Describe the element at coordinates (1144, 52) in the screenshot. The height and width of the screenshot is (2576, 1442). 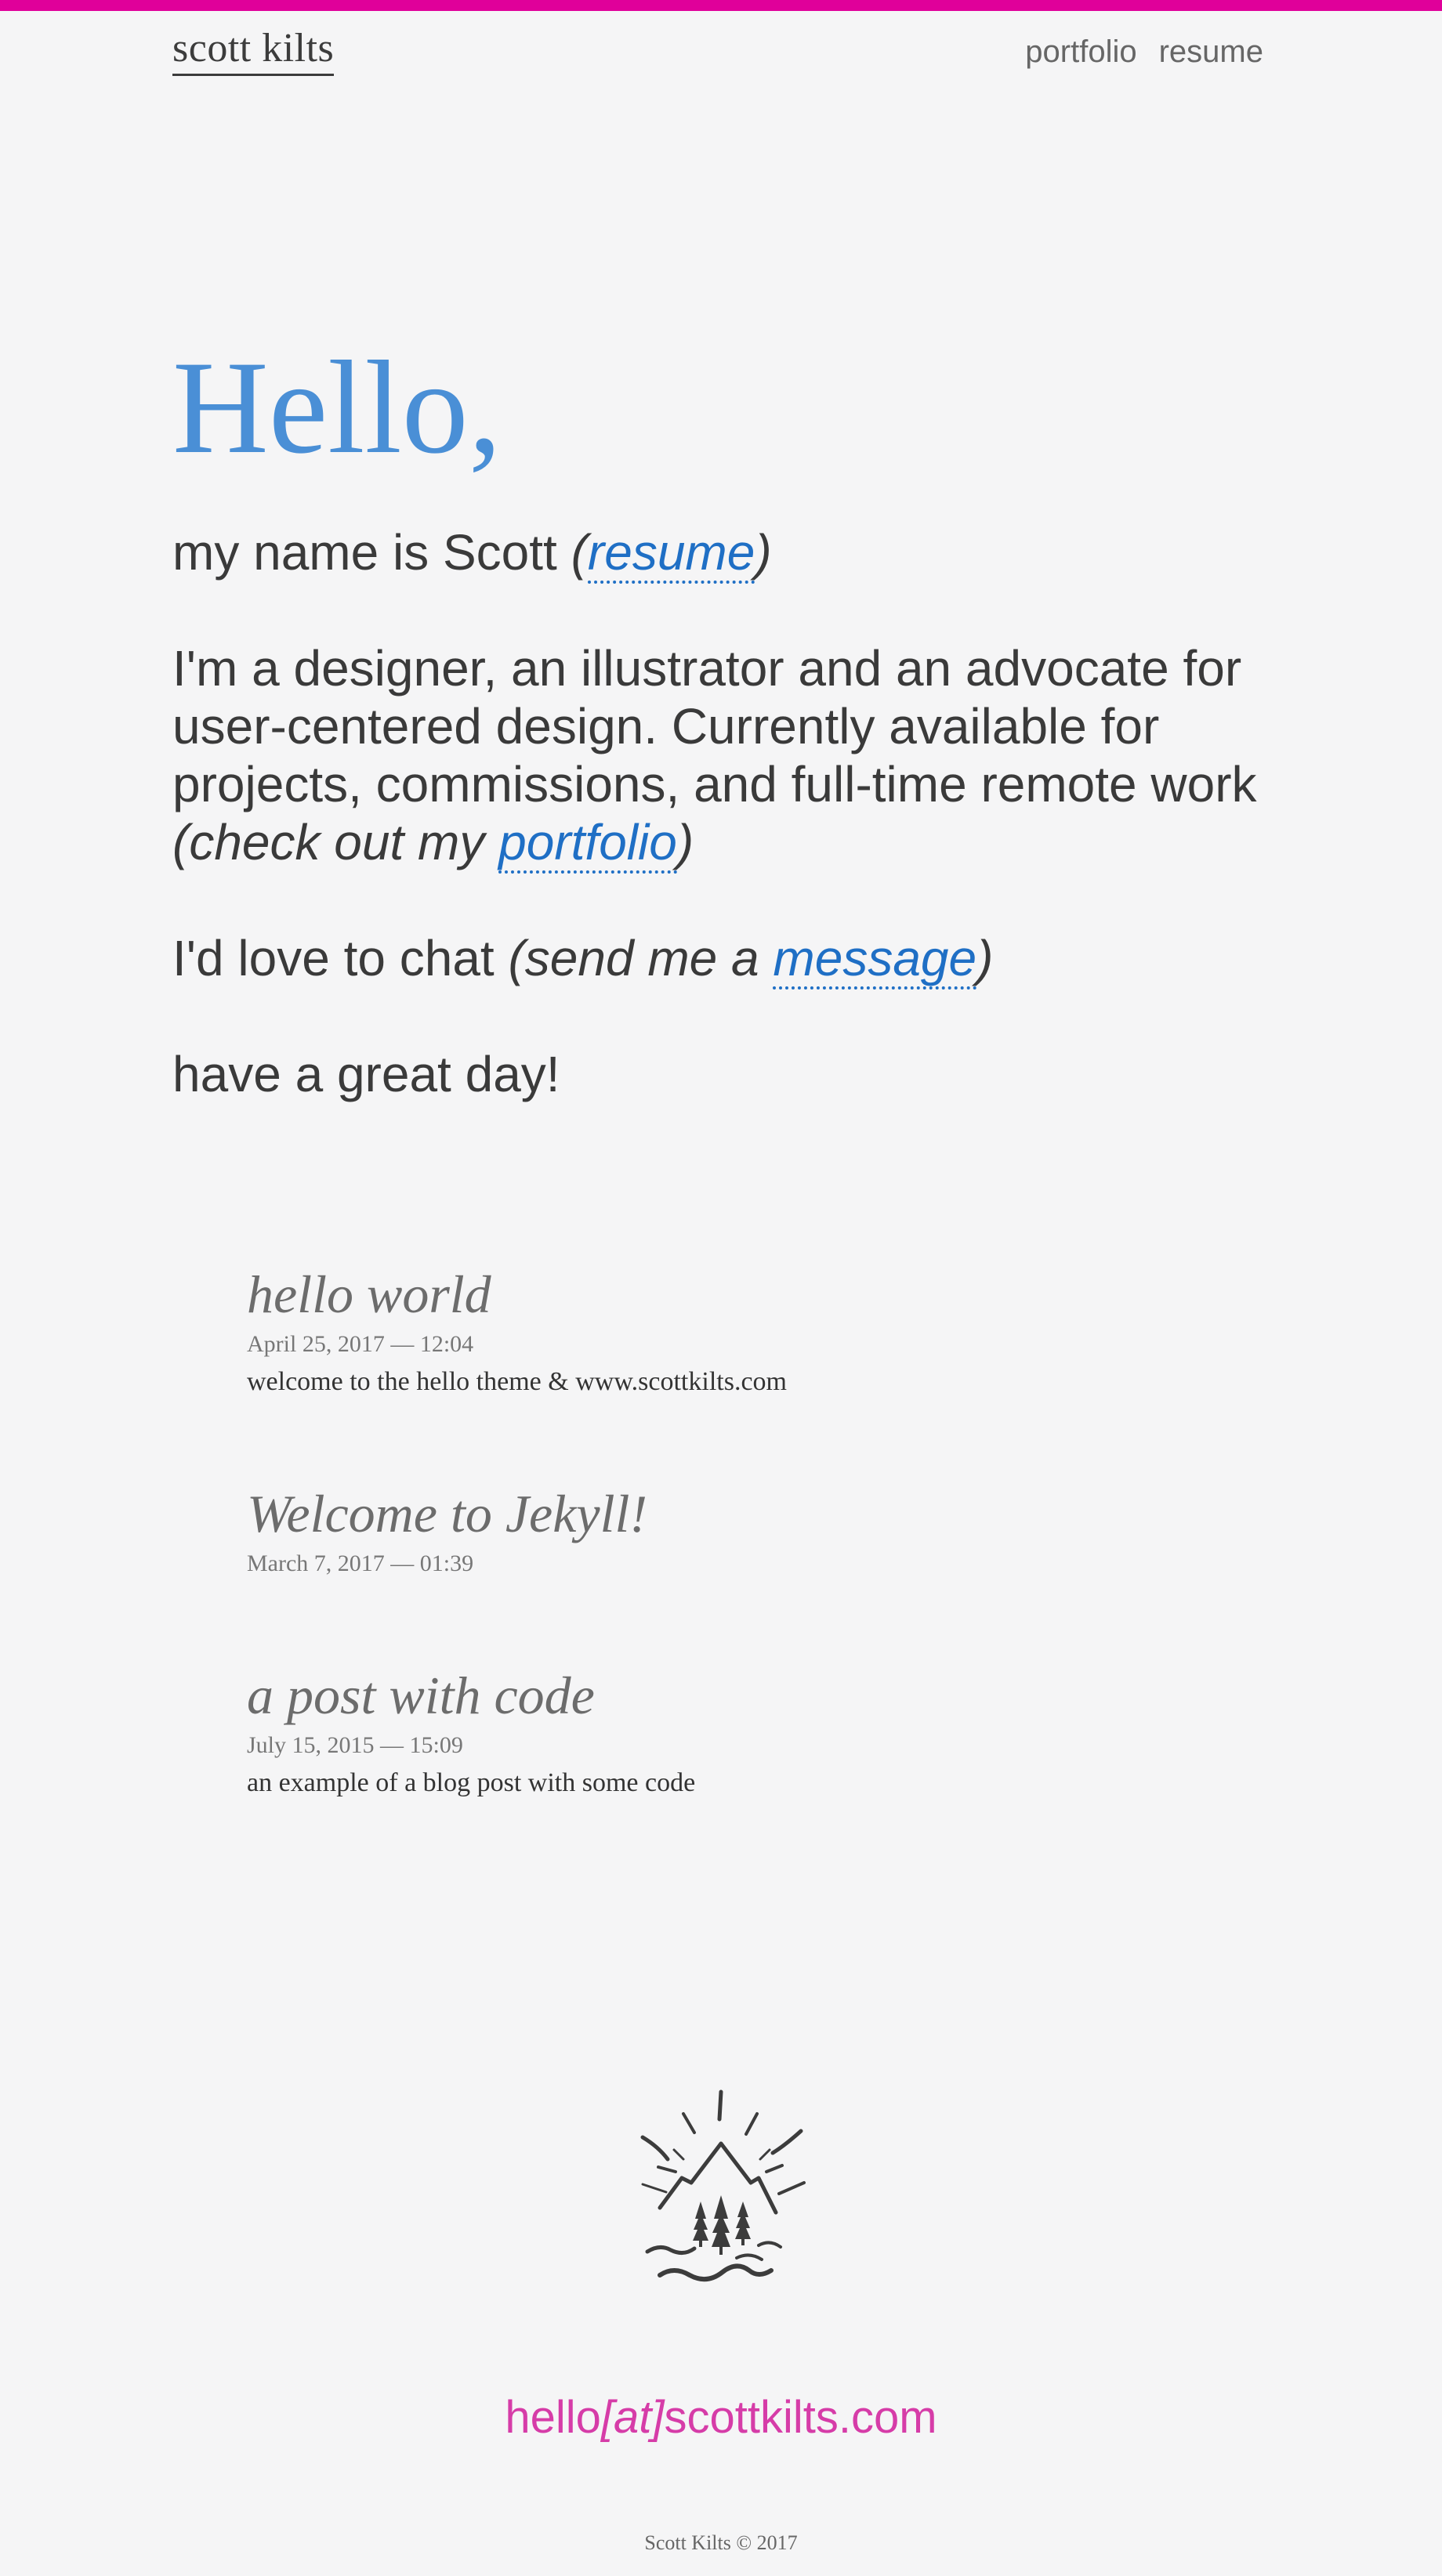
I see `main-nav: portfolio resume` at that location.